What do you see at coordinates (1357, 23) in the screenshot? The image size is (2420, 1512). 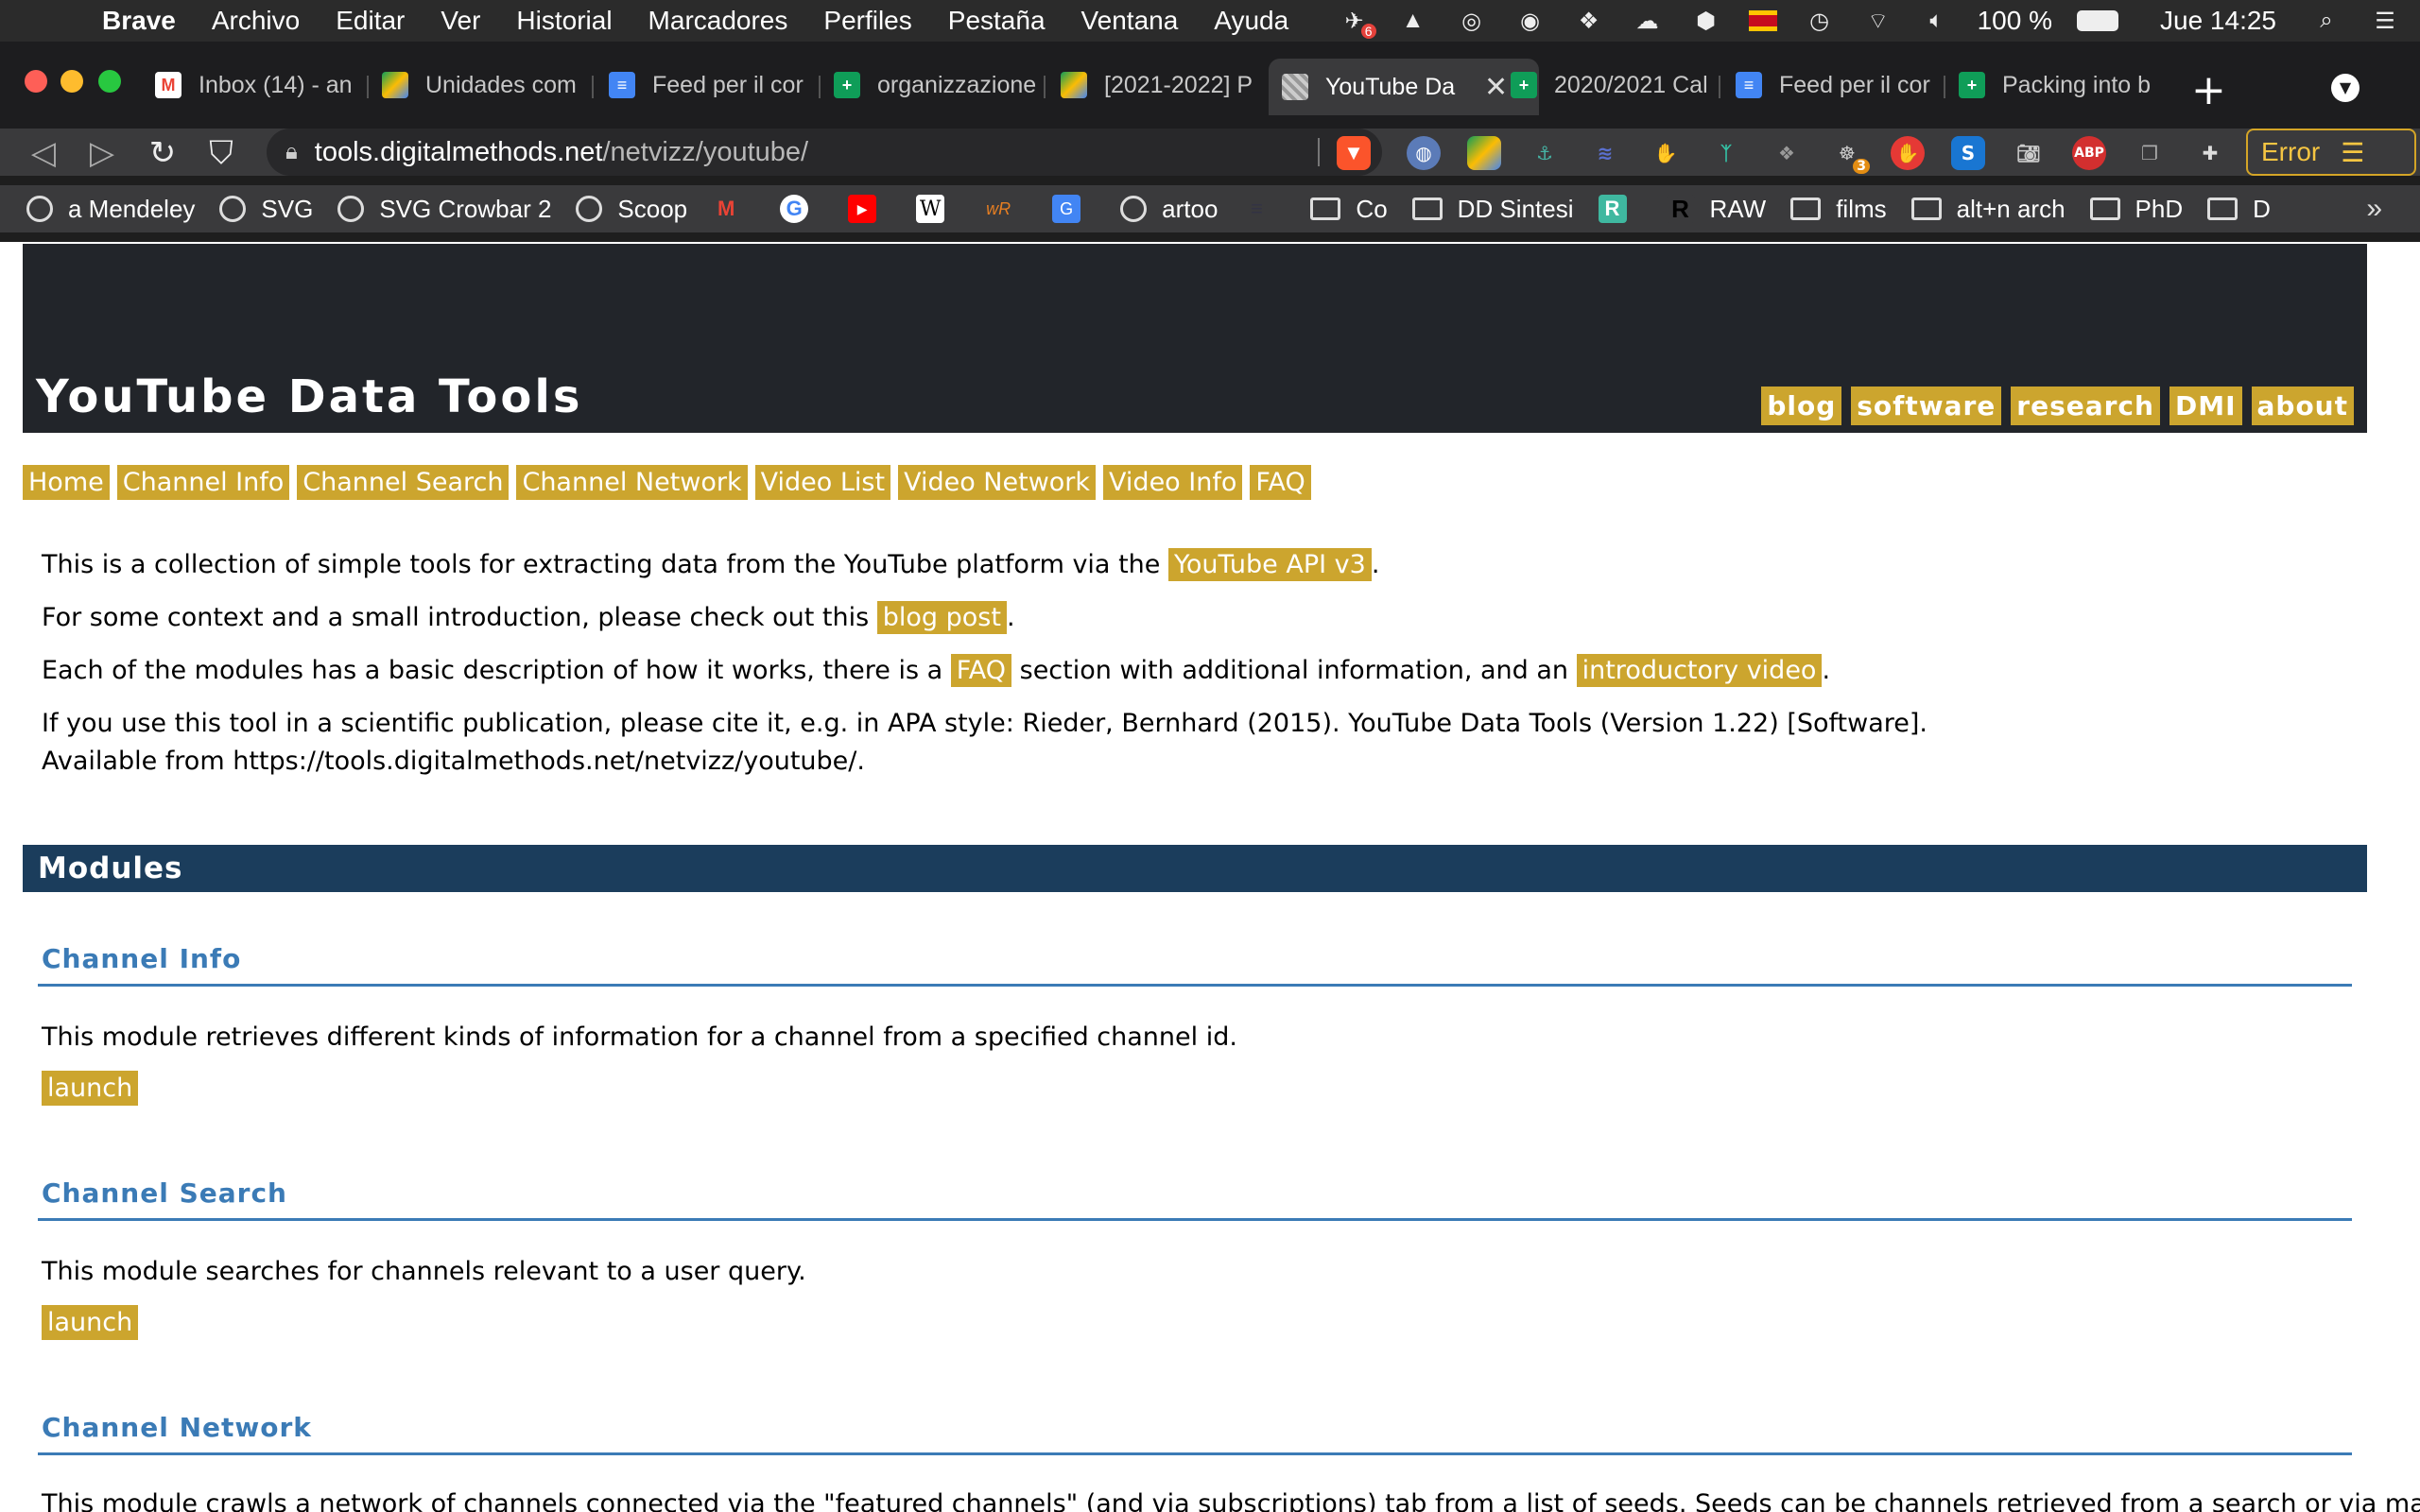 I see `send-notification-icon: ✈ 6` at bounding box center [1357, 23].